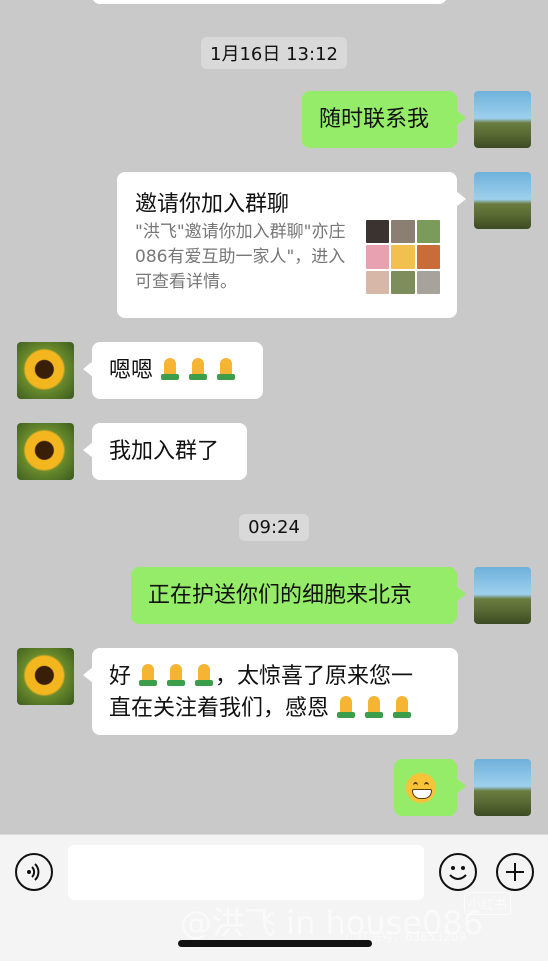 This screenshot has height=961, width=548. What do you see at coordinates (270, 691) in the screenshot?
I see `incoming-message: 好 ，太惊喜了原来您一 直在关注着我们，感恩` at bounding box center [270, 691].